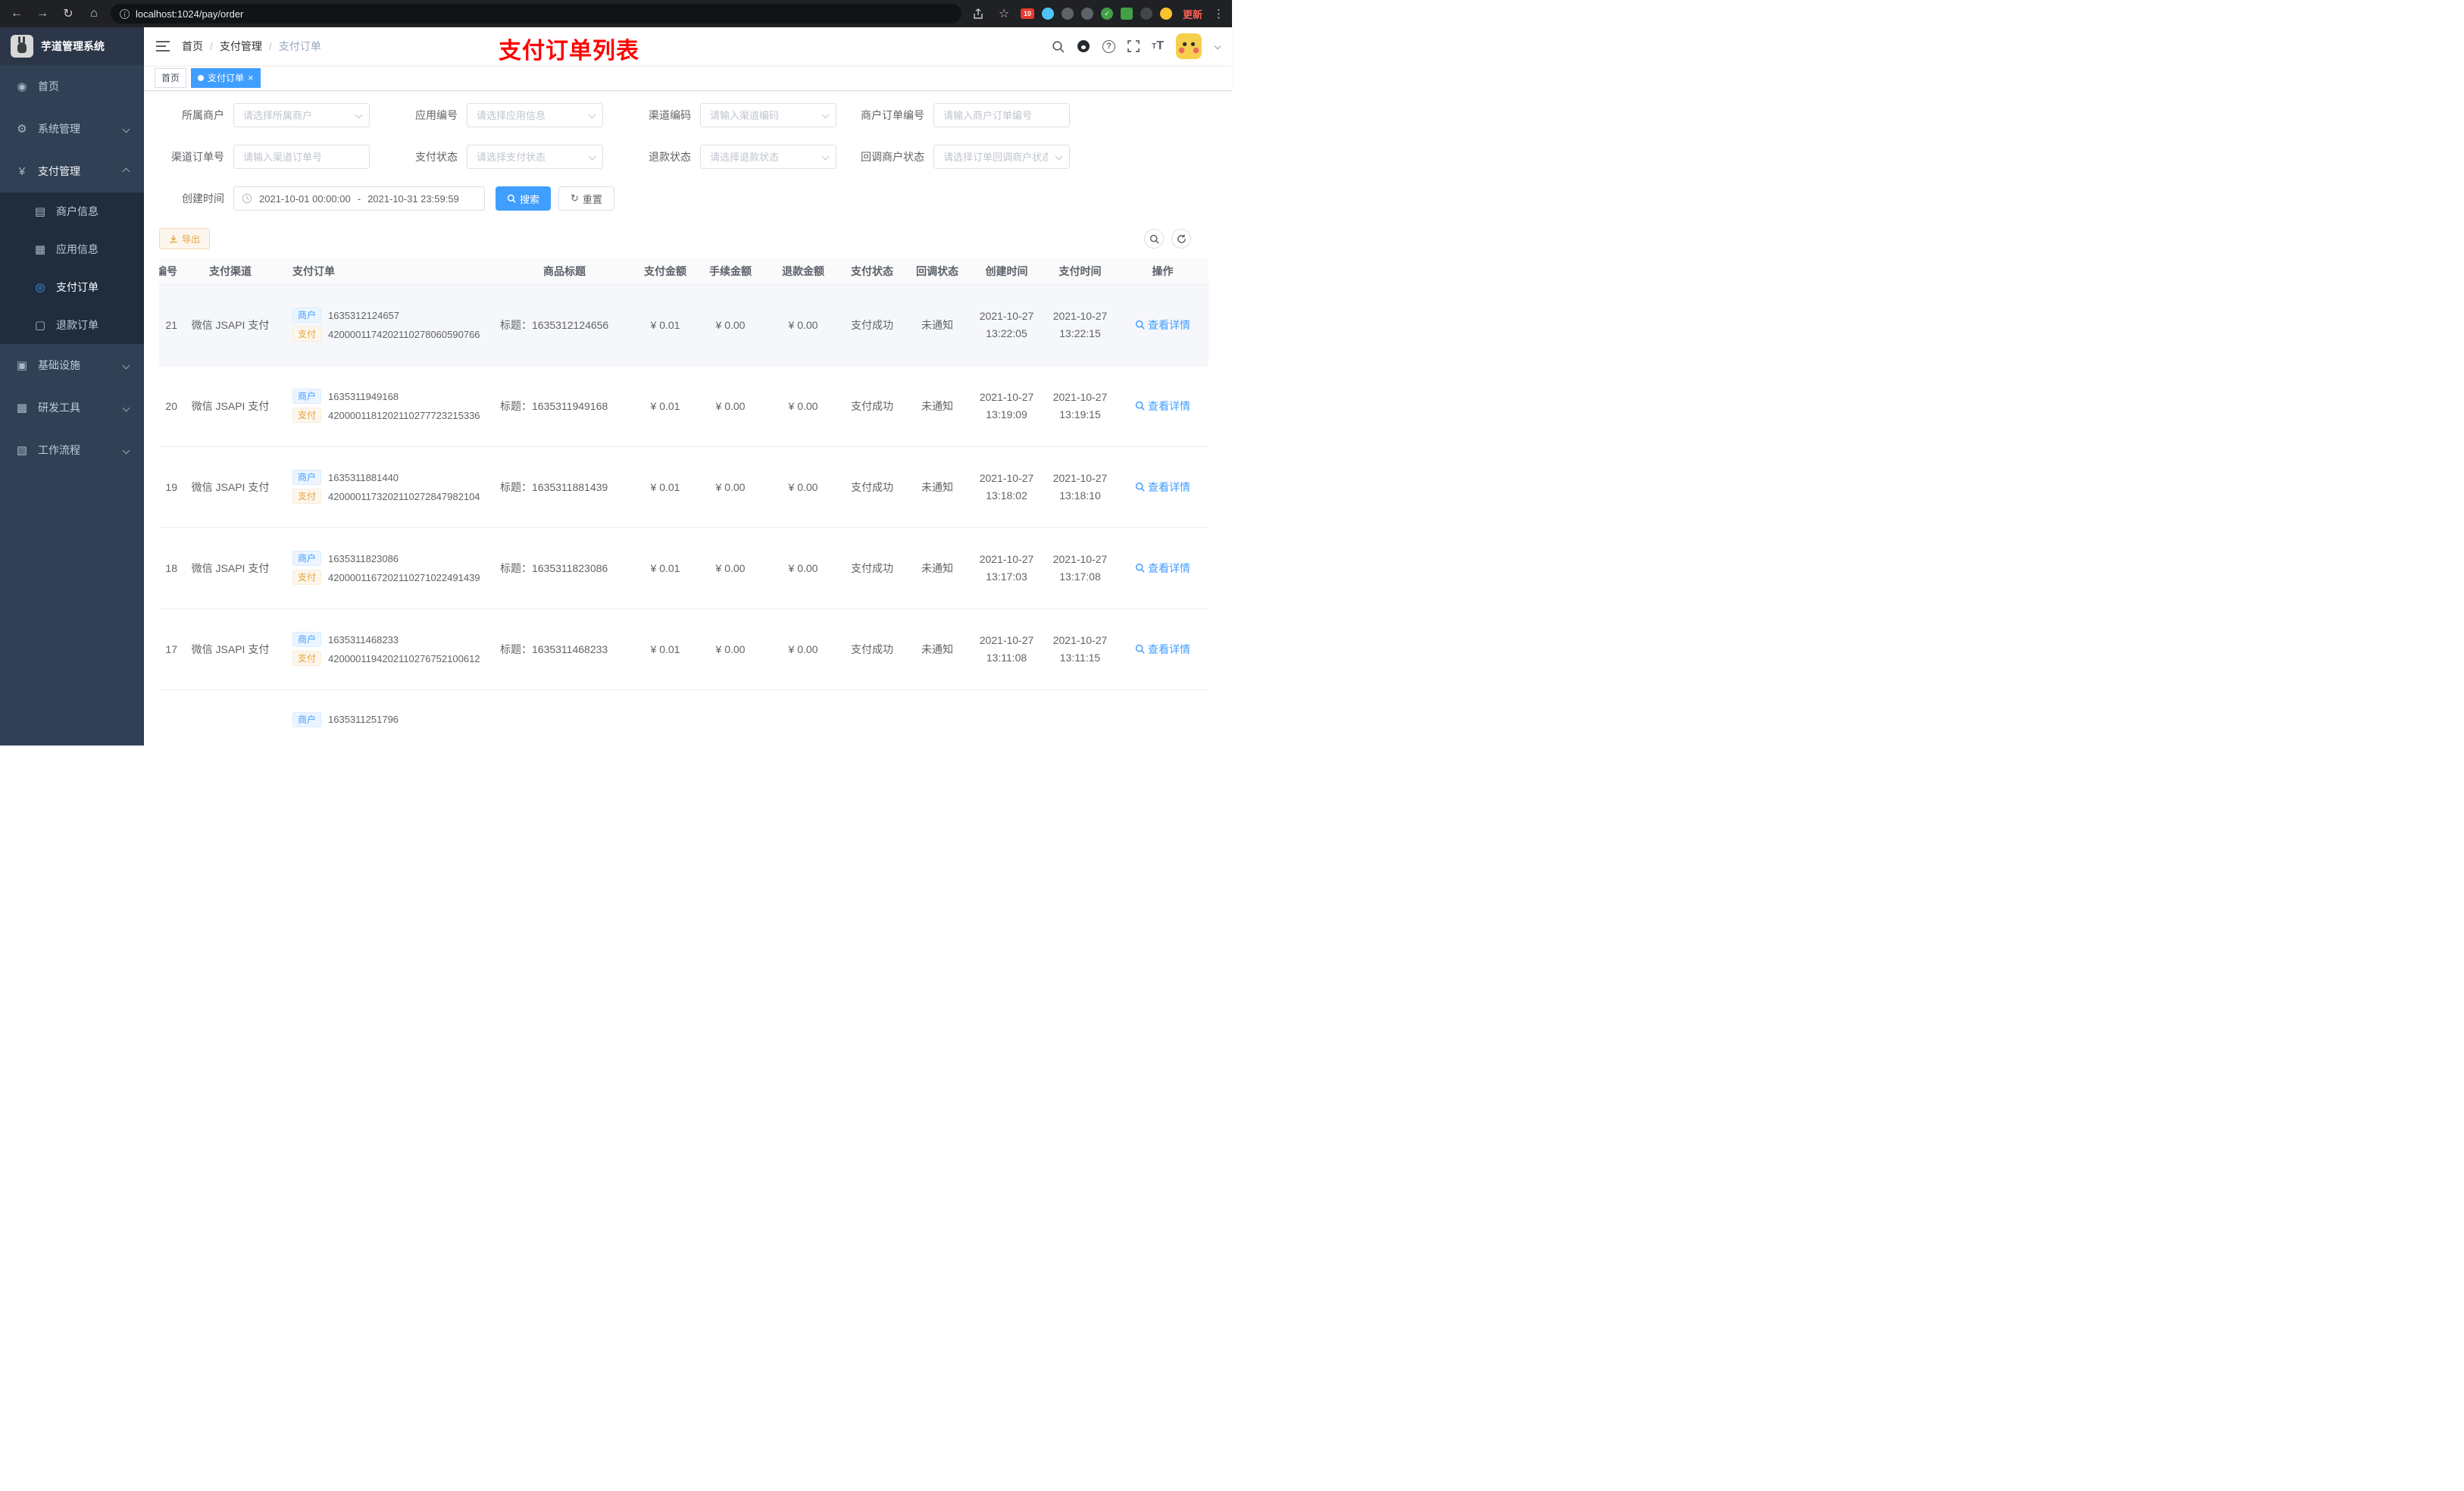 This screenshot has height=1491, width=2464. I want to click on share-icon, so click(978, 14).